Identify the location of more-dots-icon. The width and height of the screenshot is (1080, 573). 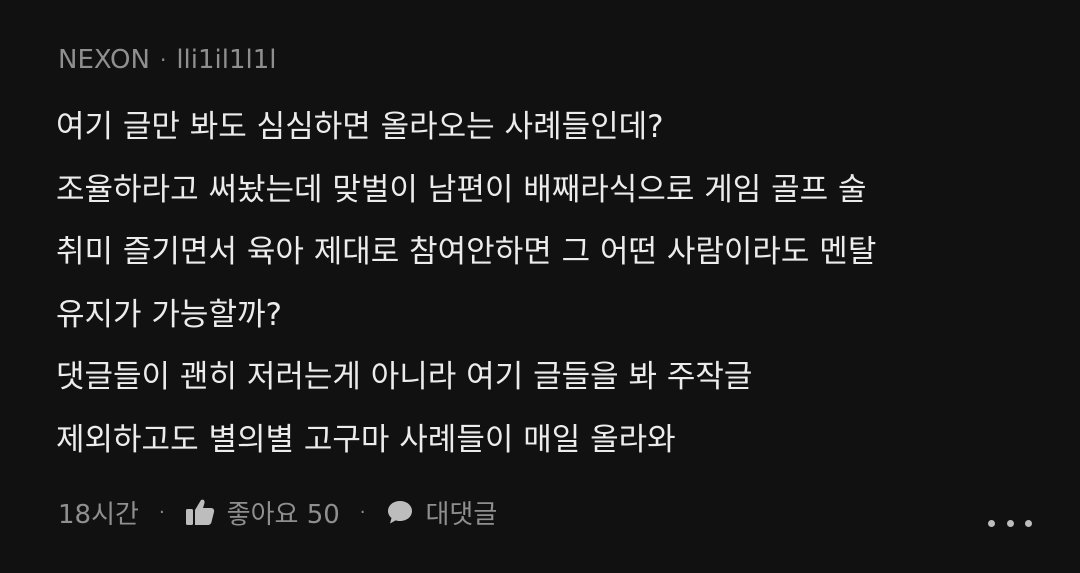
(1010, 523).